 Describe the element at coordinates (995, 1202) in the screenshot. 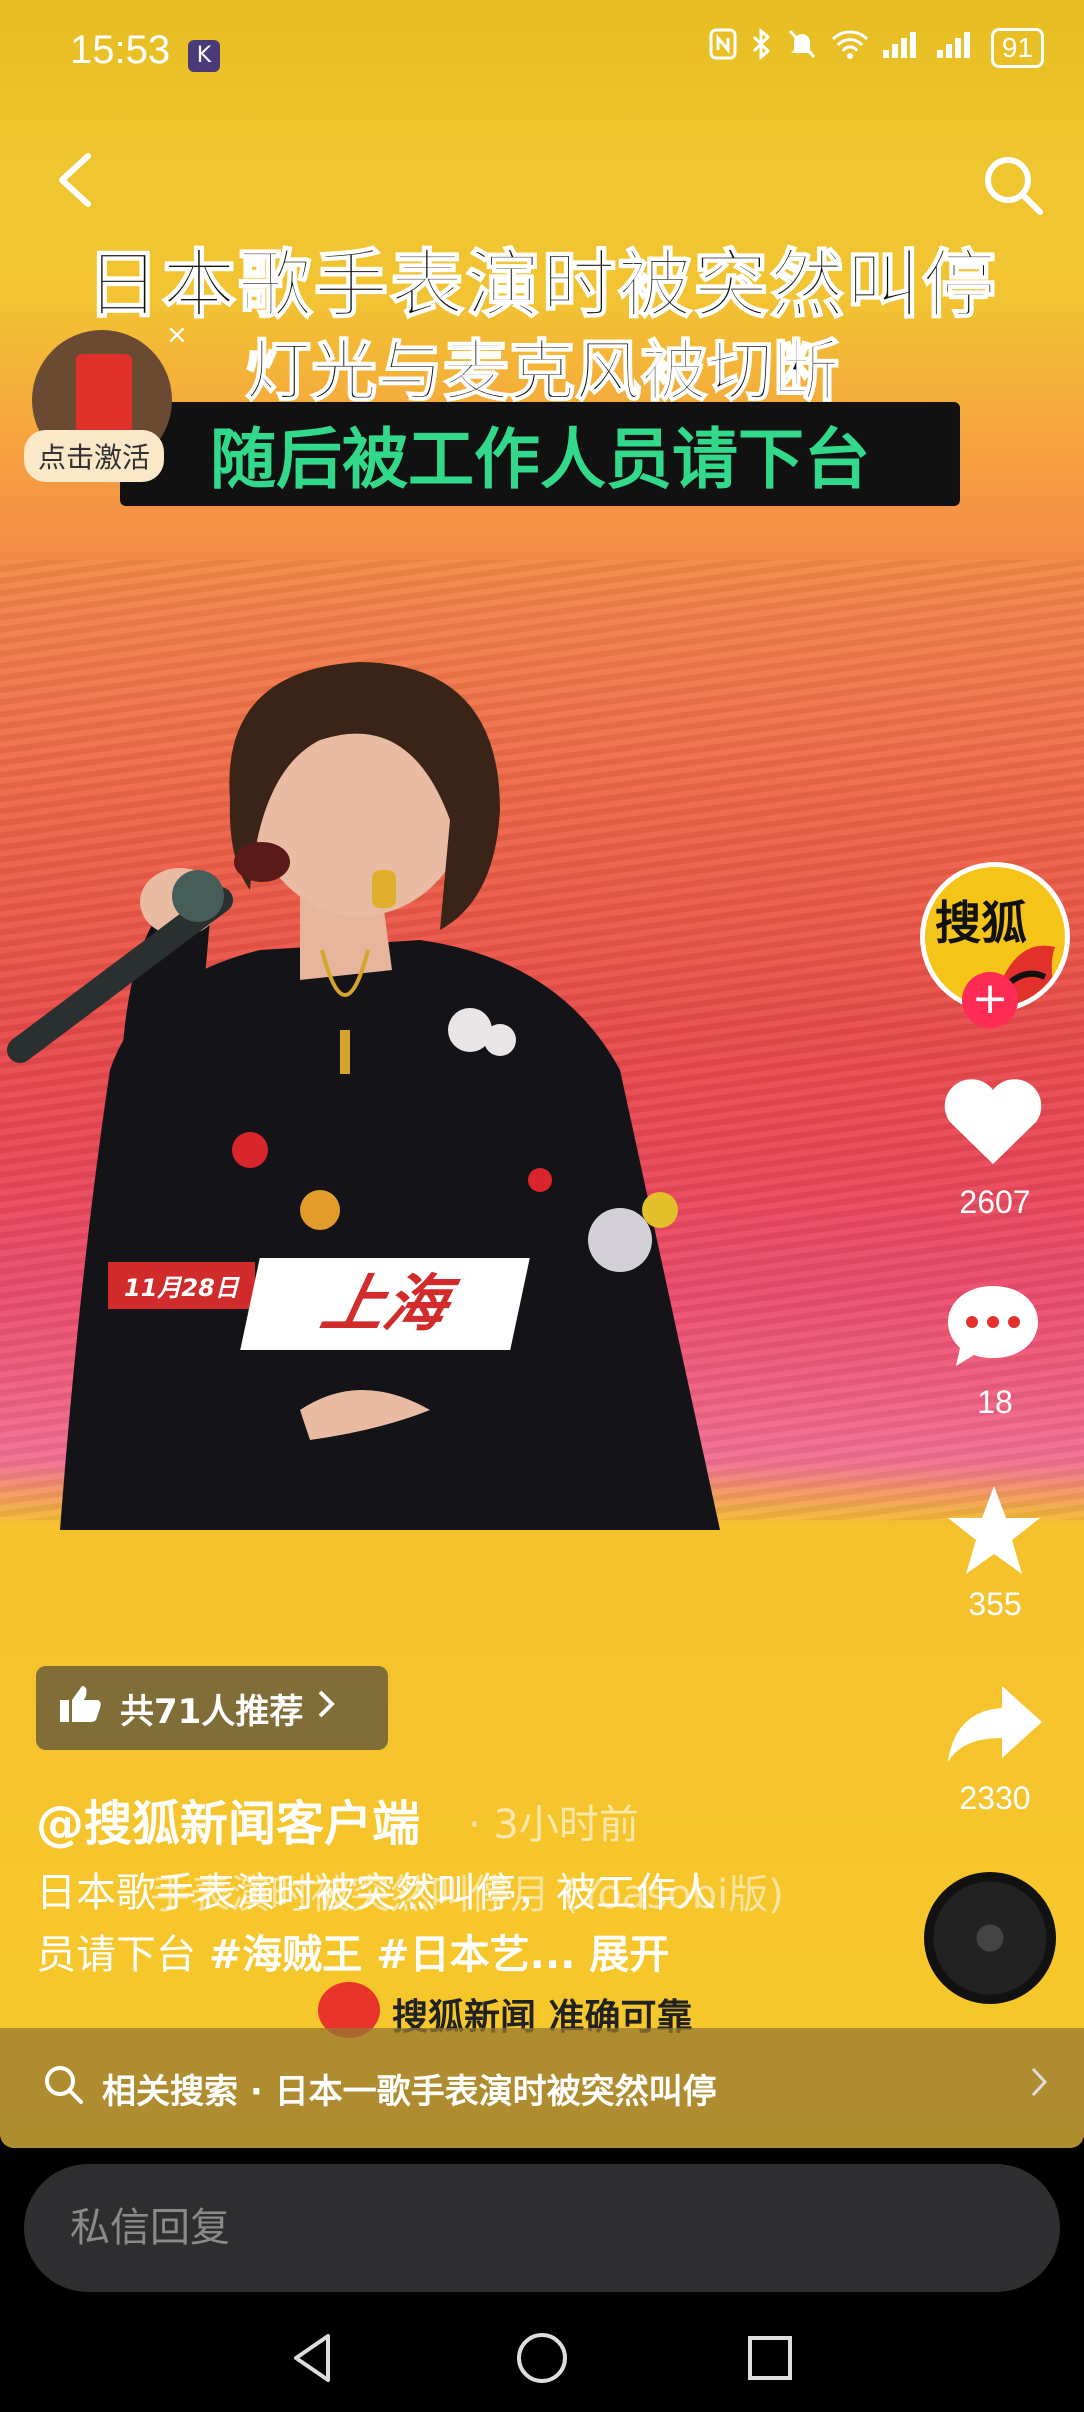

I see `like-count: 2607` at that location.